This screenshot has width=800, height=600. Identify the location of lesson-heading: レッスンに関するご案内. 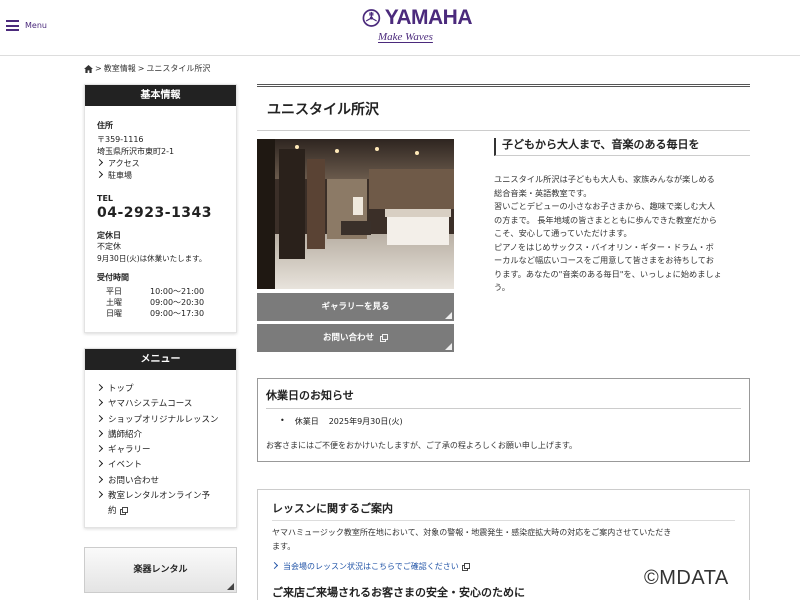
(503, 510).